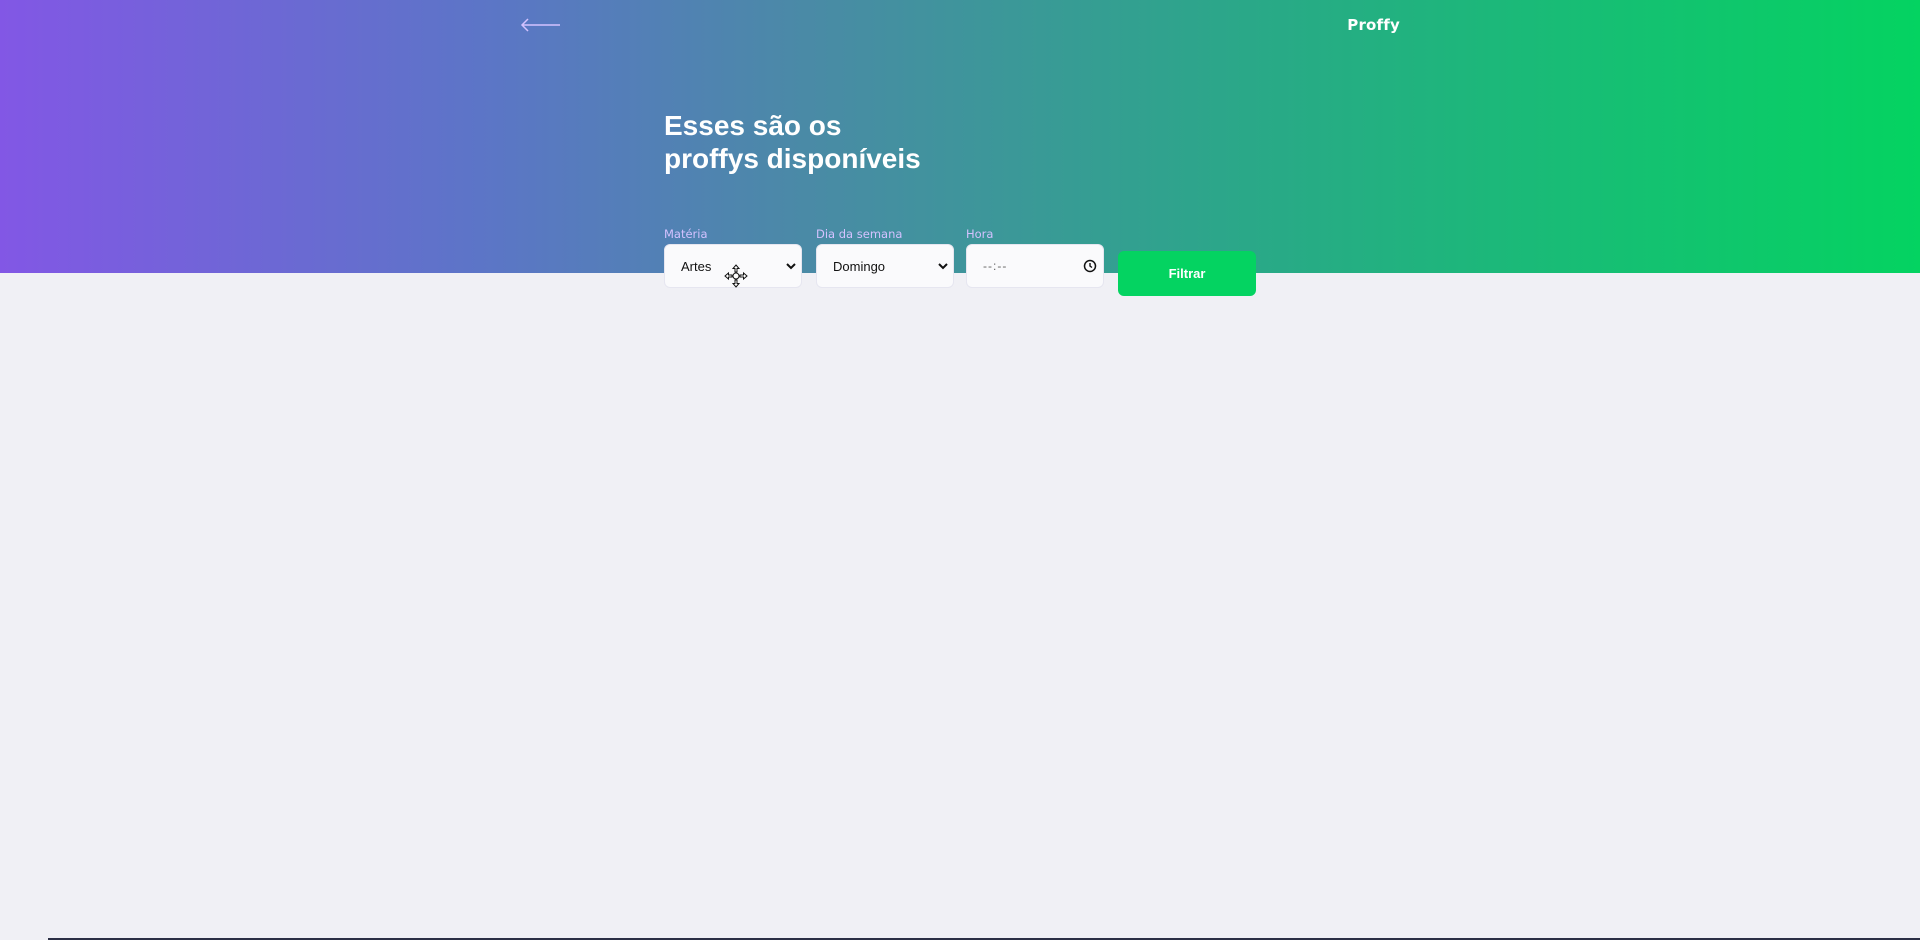  I want to click on arrow-left-icon, so click(540, 25).